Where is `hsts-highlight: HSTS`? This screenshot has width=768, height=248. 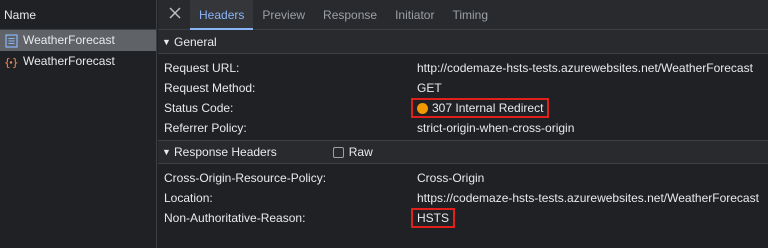
hsts-highlight: HSTS is located at coordinates (433, 218).